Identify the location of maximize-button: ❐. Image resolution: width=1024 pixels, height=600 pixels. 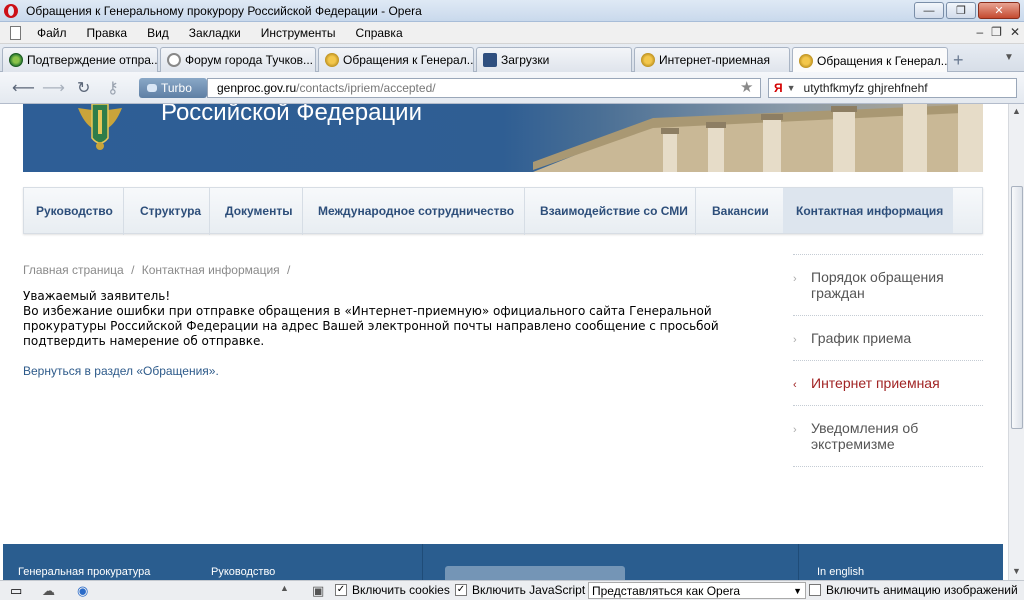
(961, 10).